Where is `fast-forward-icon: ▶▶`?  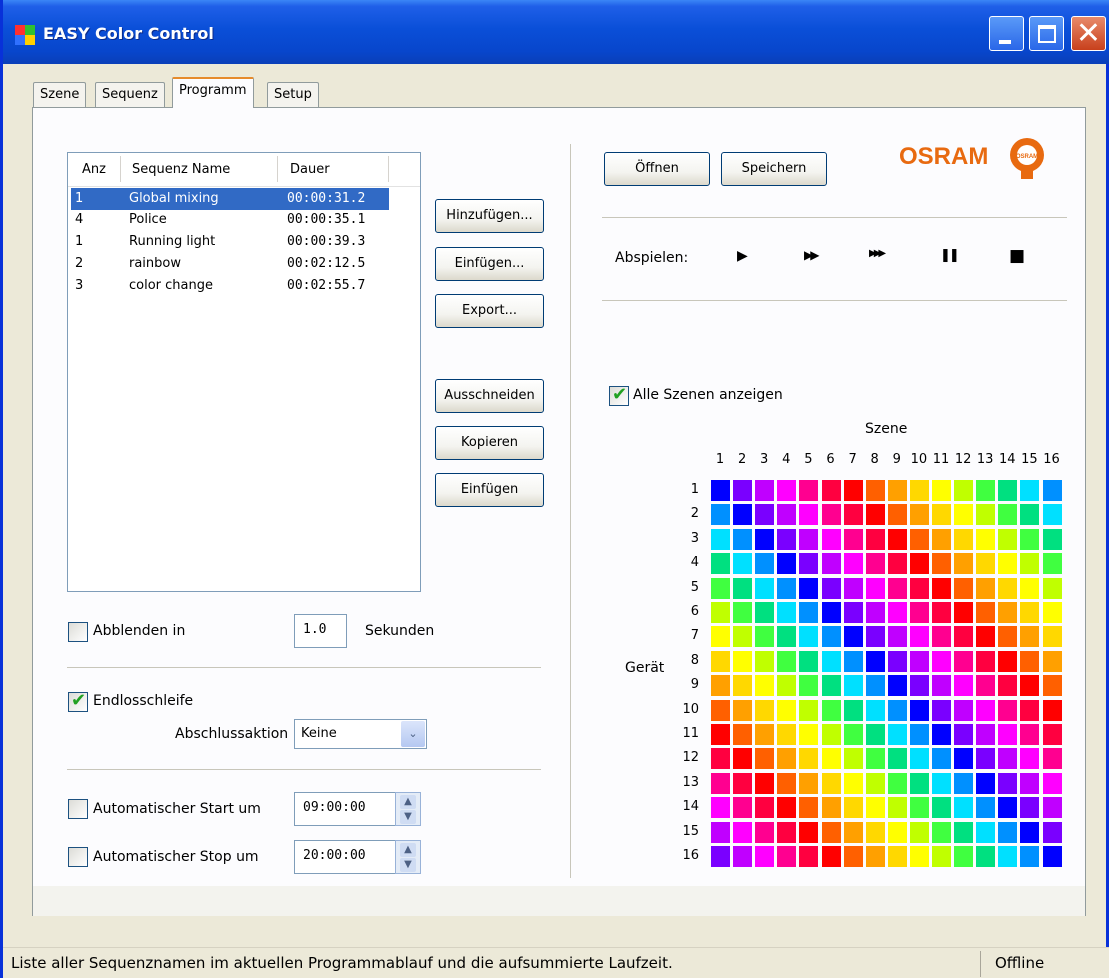
fast-forward-icon: ▶▶ is located at coordinates (812, 255).